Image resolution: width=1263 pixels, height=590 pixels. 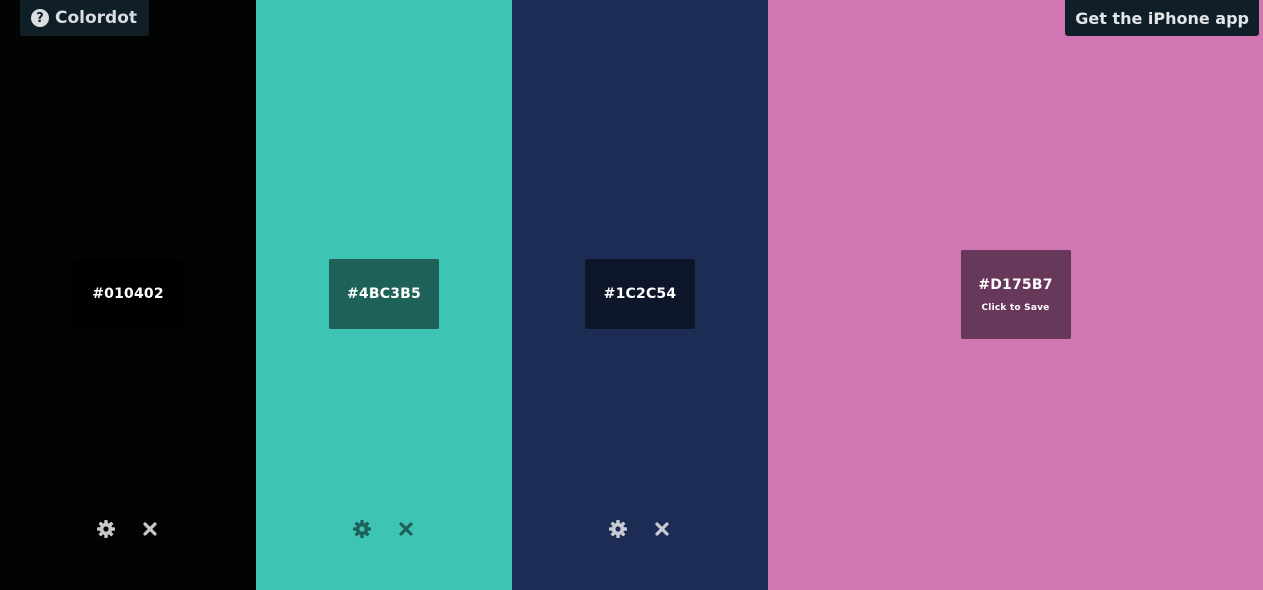 What do you see at coordinates (1015, 284) in the screenshot?
I see `hex-value: #D175B7` at bounding box center [1015, 284].